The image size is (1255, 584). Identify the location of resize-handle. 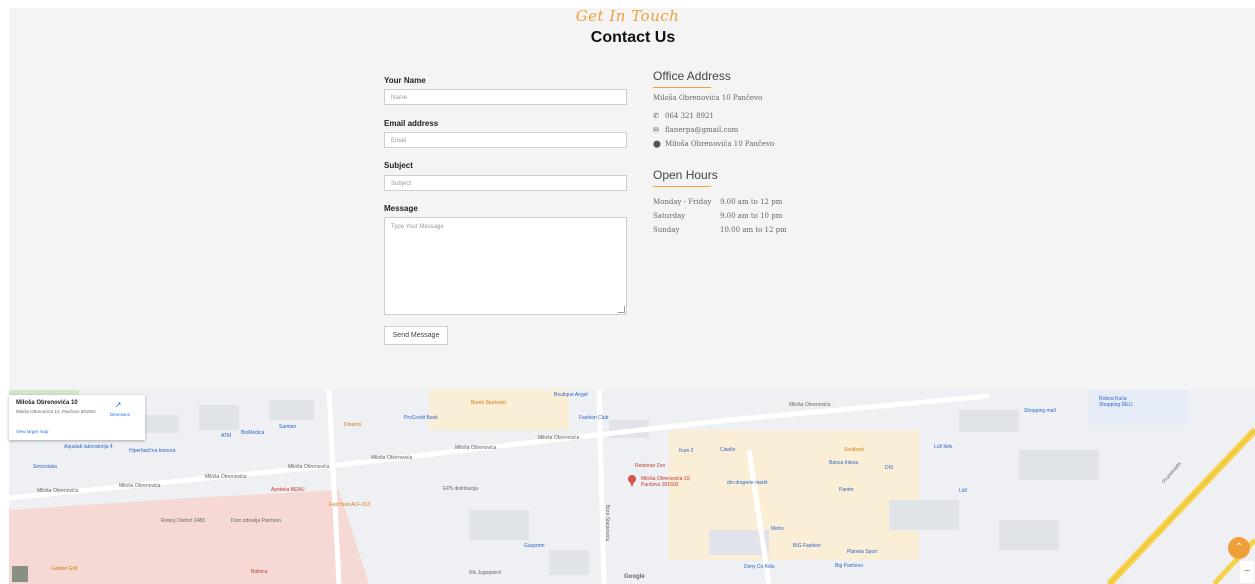
(621, 309).